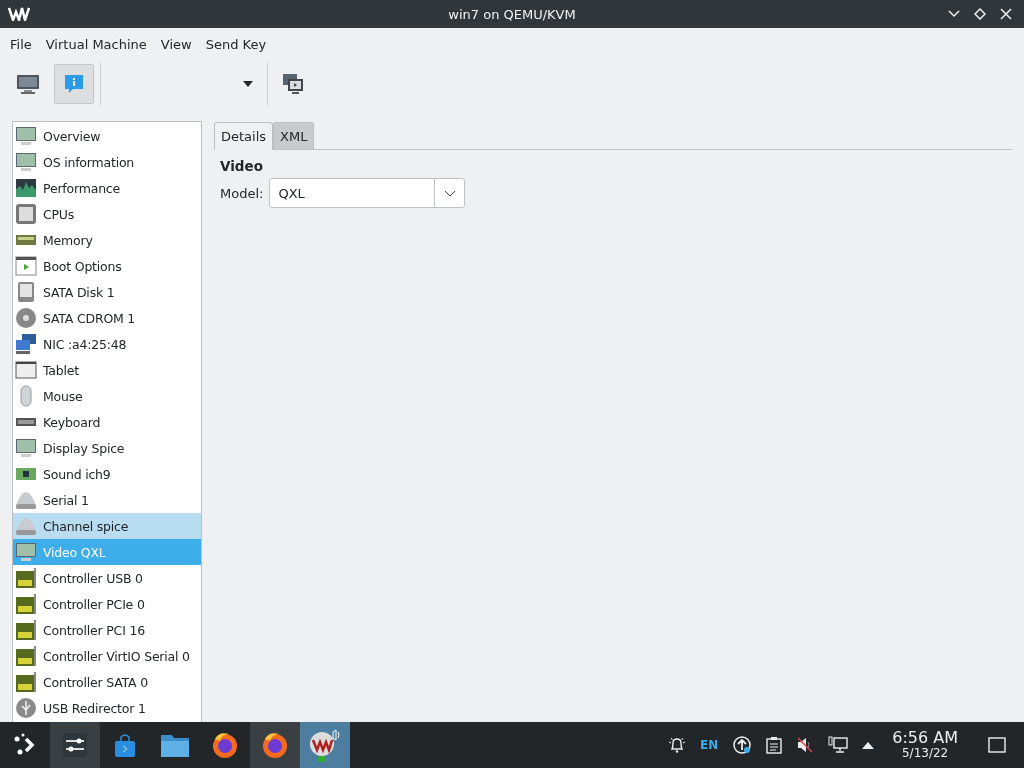 Image resolution: width=1024 pixels, height=768 pixels. I want to click on screens-icon, so click(293, 84).